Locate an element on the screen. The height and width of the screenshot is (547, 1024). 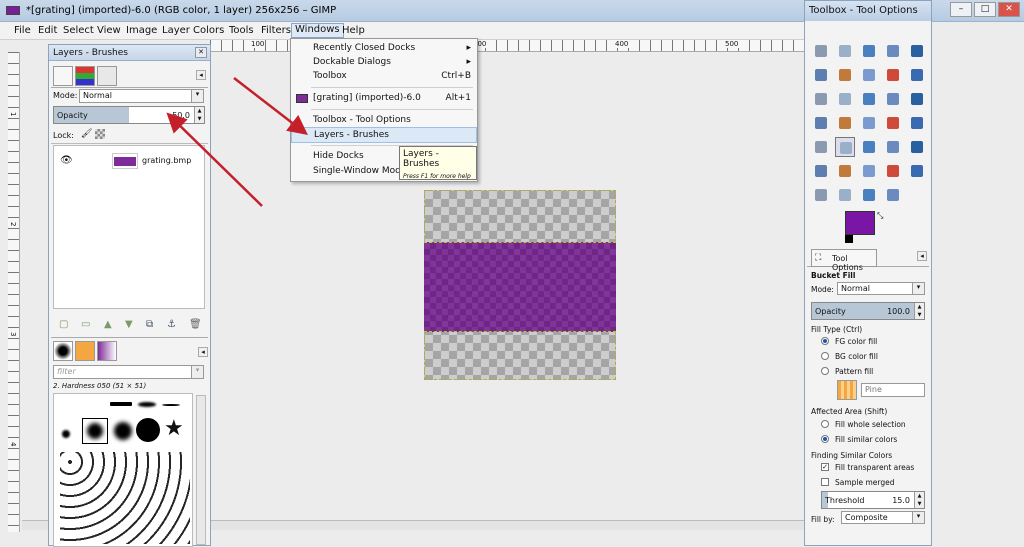
check-sample-merged is located at coordinates (825, 482).